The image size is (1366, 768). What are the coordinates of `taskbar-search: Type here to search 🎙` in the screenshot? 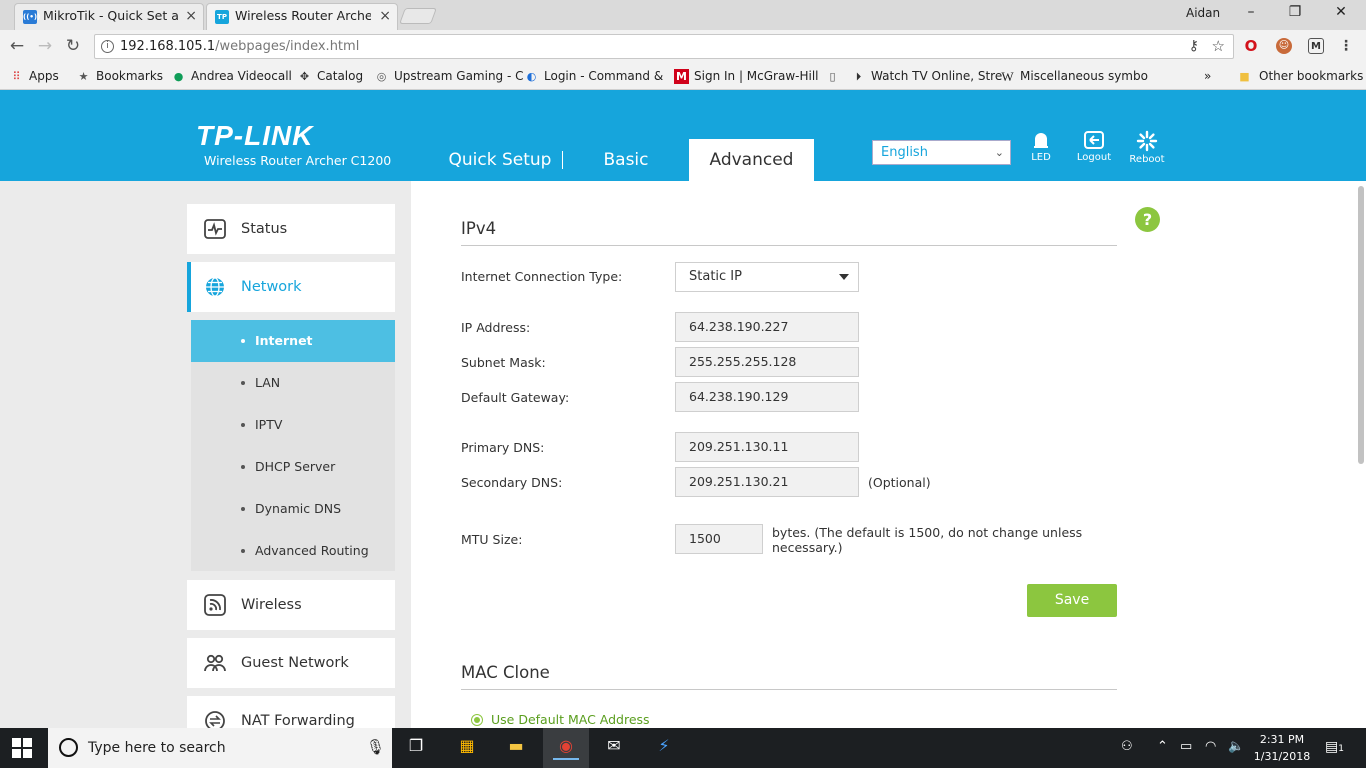 It's located at (220, 748).